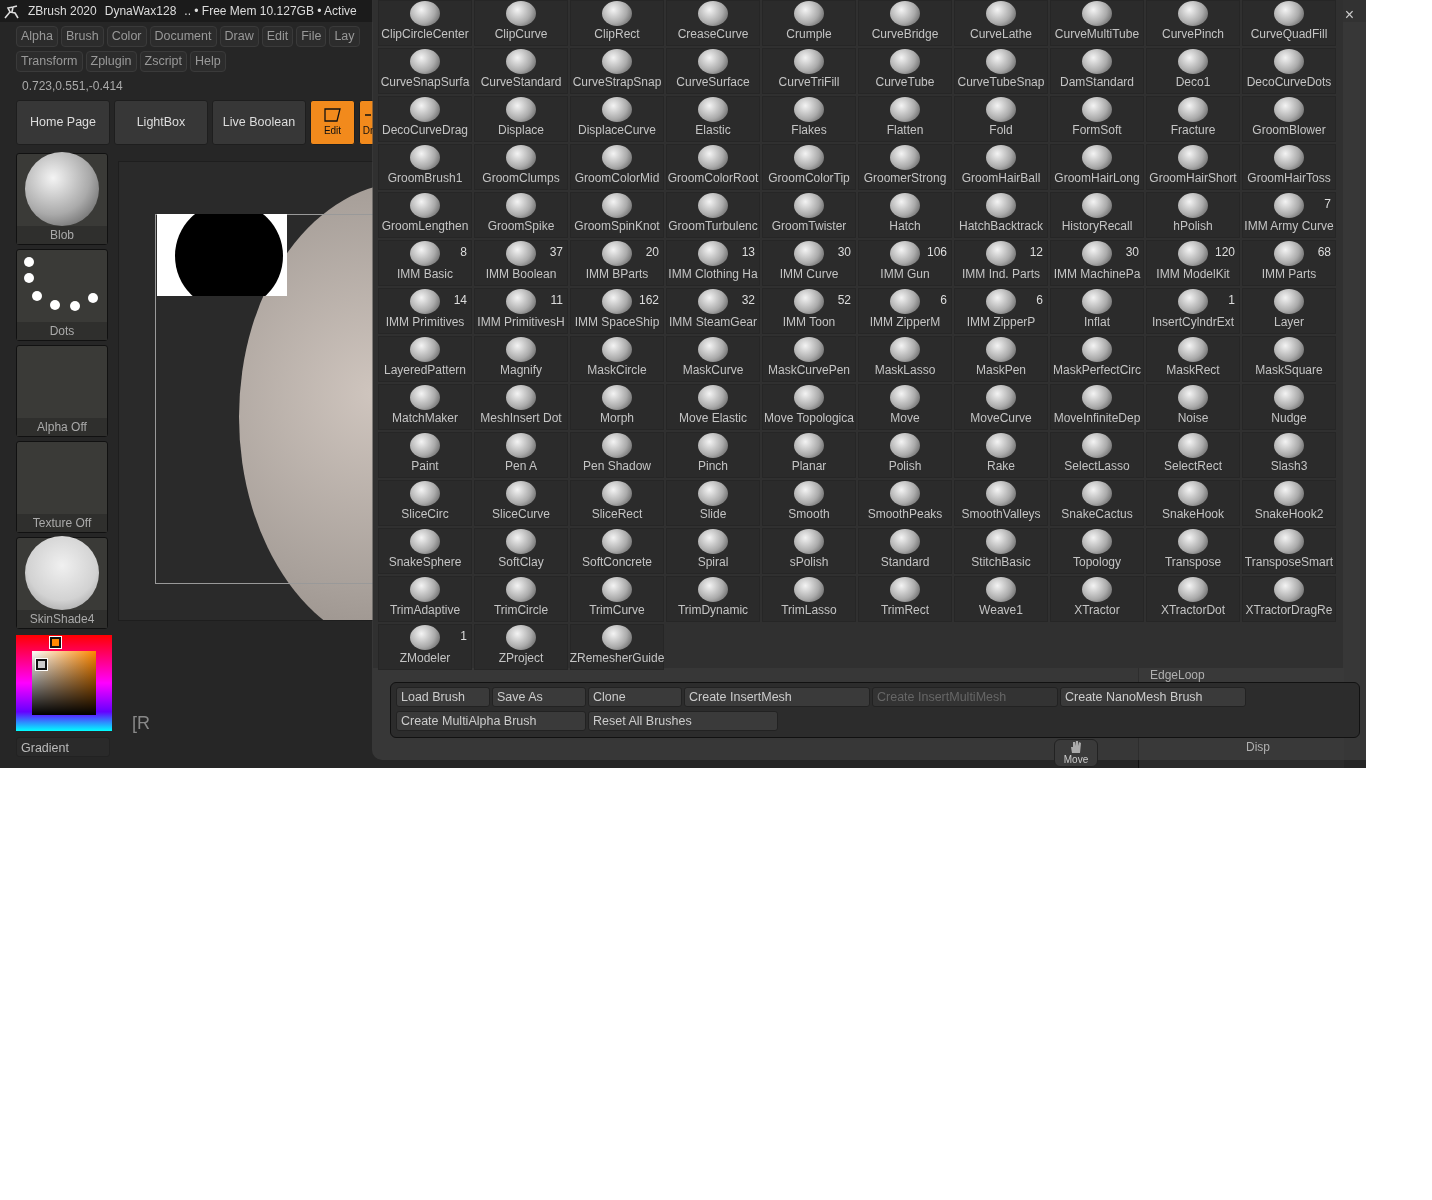 Image resolution: width=1432 pixels, height=1200 pixels. I want to click on brush-item: CreaseCurve, so click(713, 23).